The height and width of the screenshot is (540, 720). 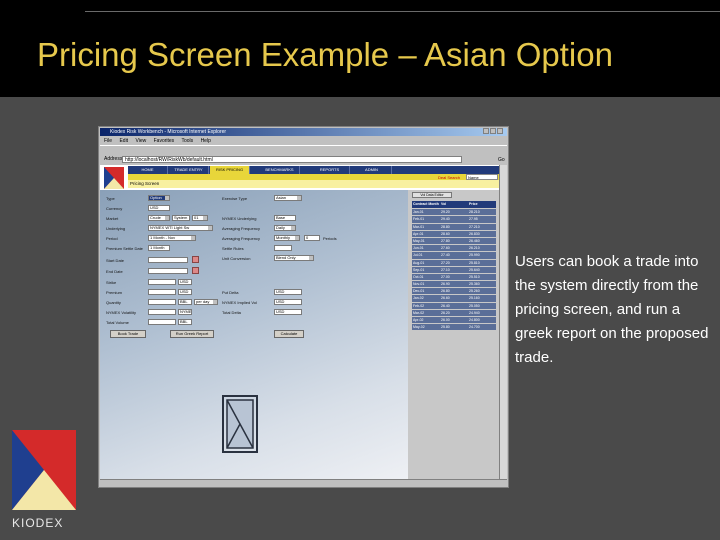 What do you see at coordinates (372, 170) in the screenshot?
I see `tab-admin: ADMIN` at bounding box center [372, 170].